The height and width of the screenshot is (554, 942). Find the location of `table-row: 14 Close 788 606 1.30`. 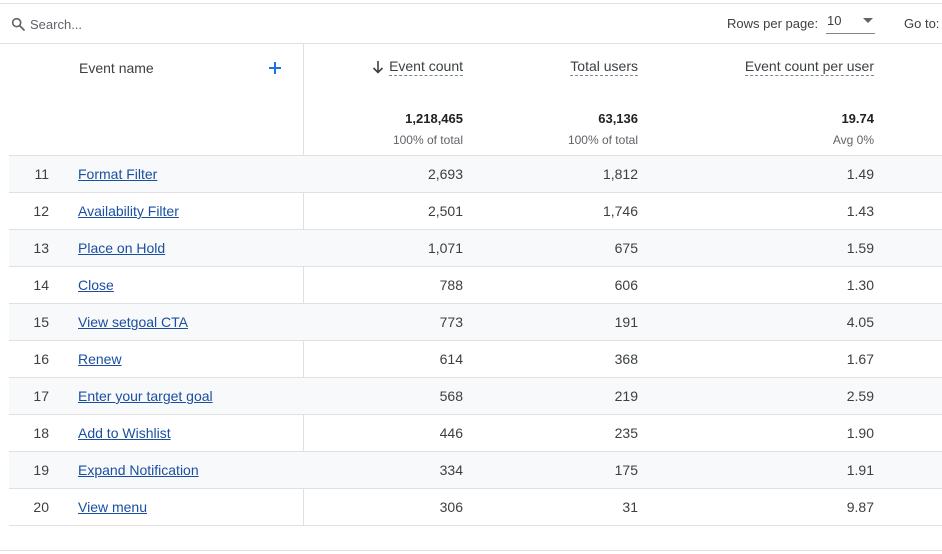

table-row: 14 Close 788 606 1.30 is located at coordinates (475, 285).